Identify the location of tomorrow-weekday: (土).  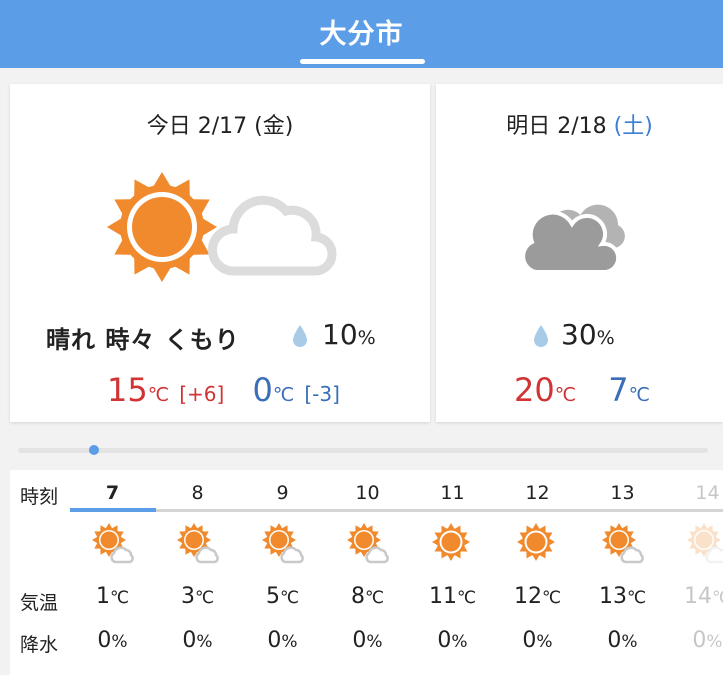
(633, 126).